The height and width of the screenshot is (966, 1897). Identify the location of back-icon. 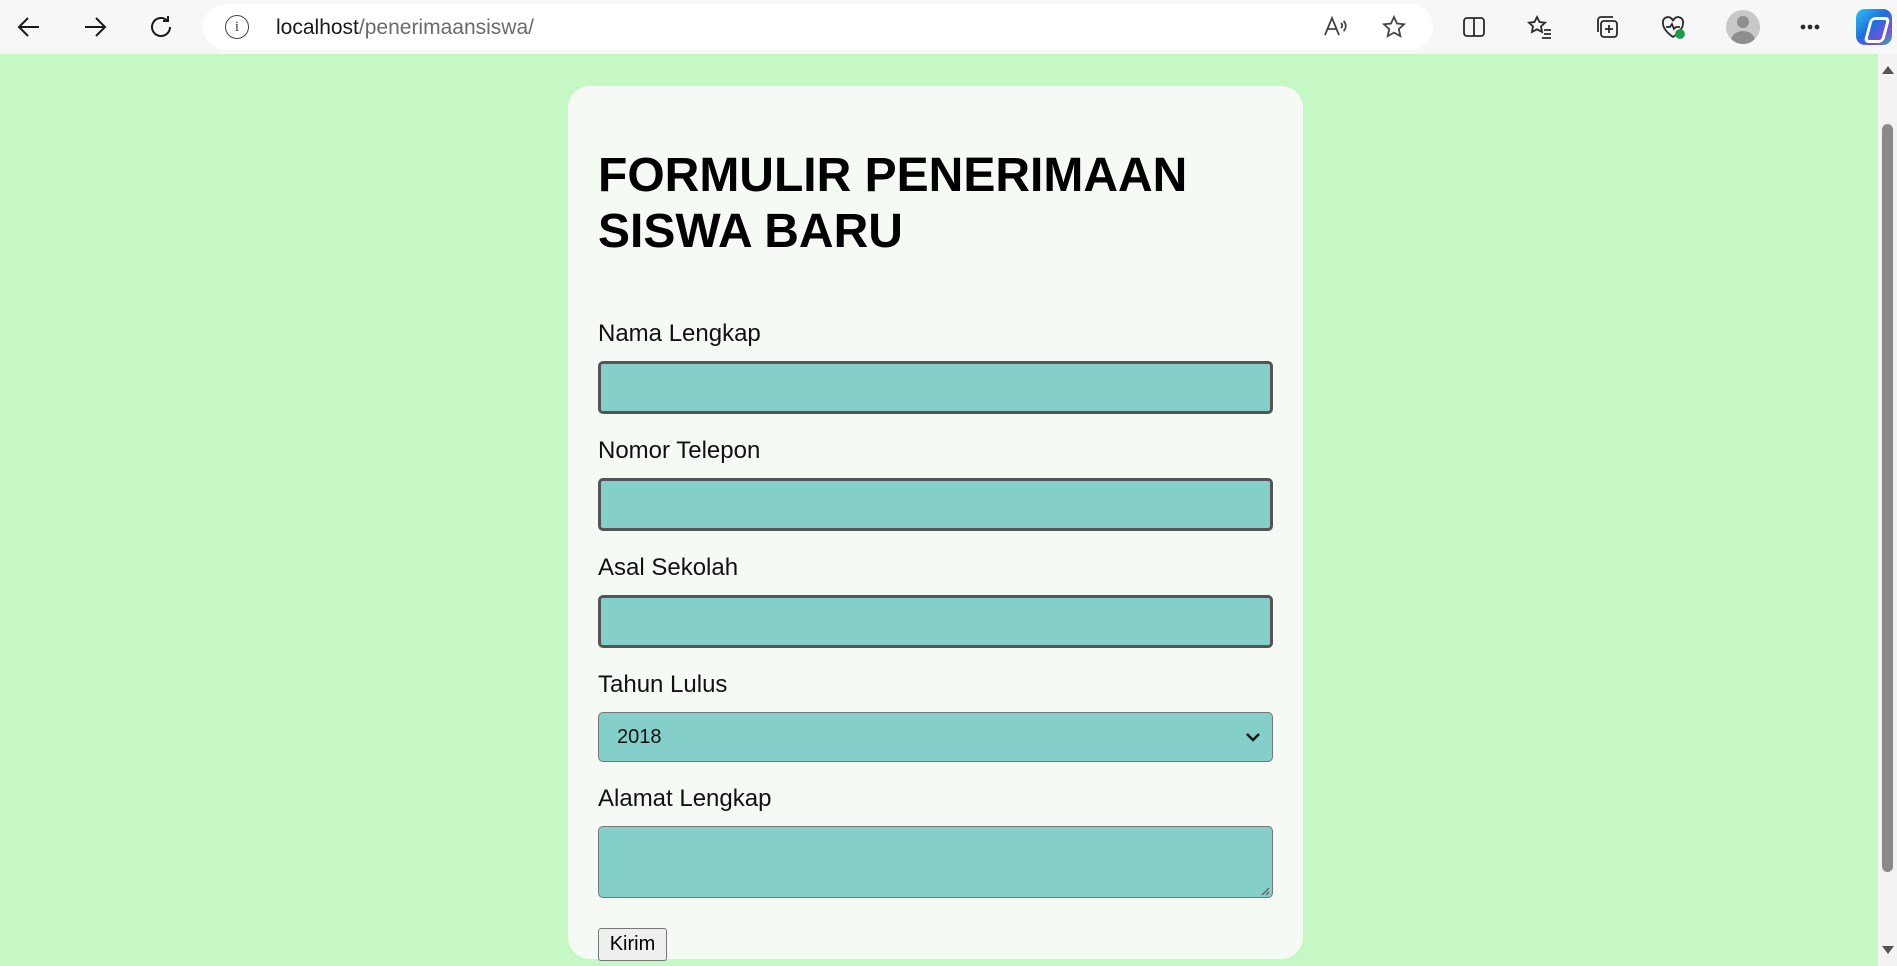
(29, 27).